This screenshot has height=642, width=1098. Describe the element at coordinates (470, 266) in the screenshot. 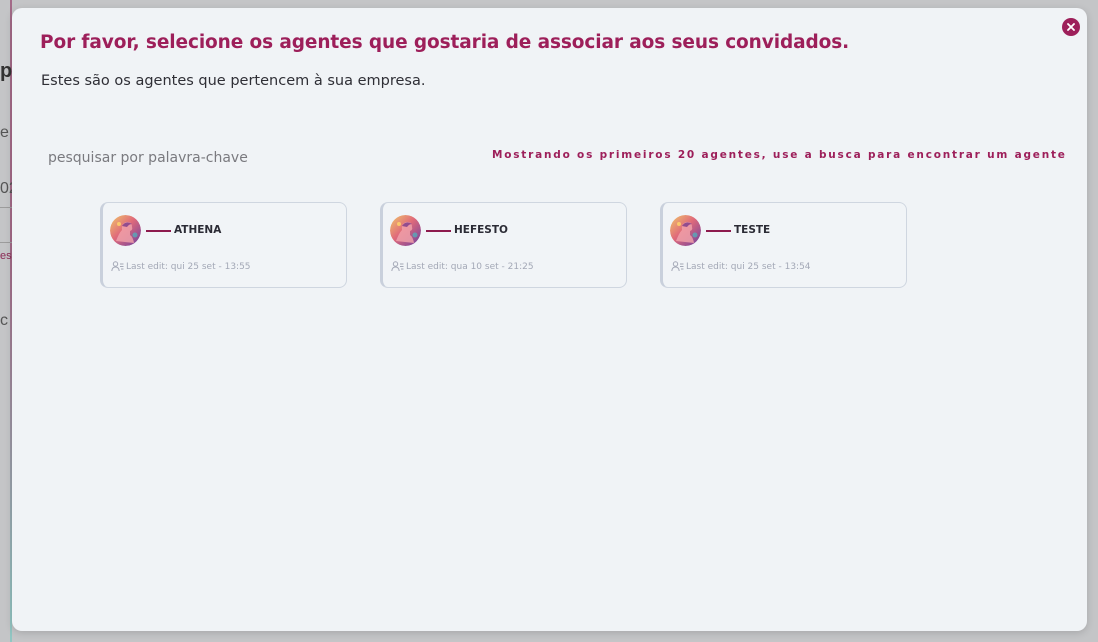

I see `last-edit-text: Last edit: qua 10 set - 21:25` at that location.